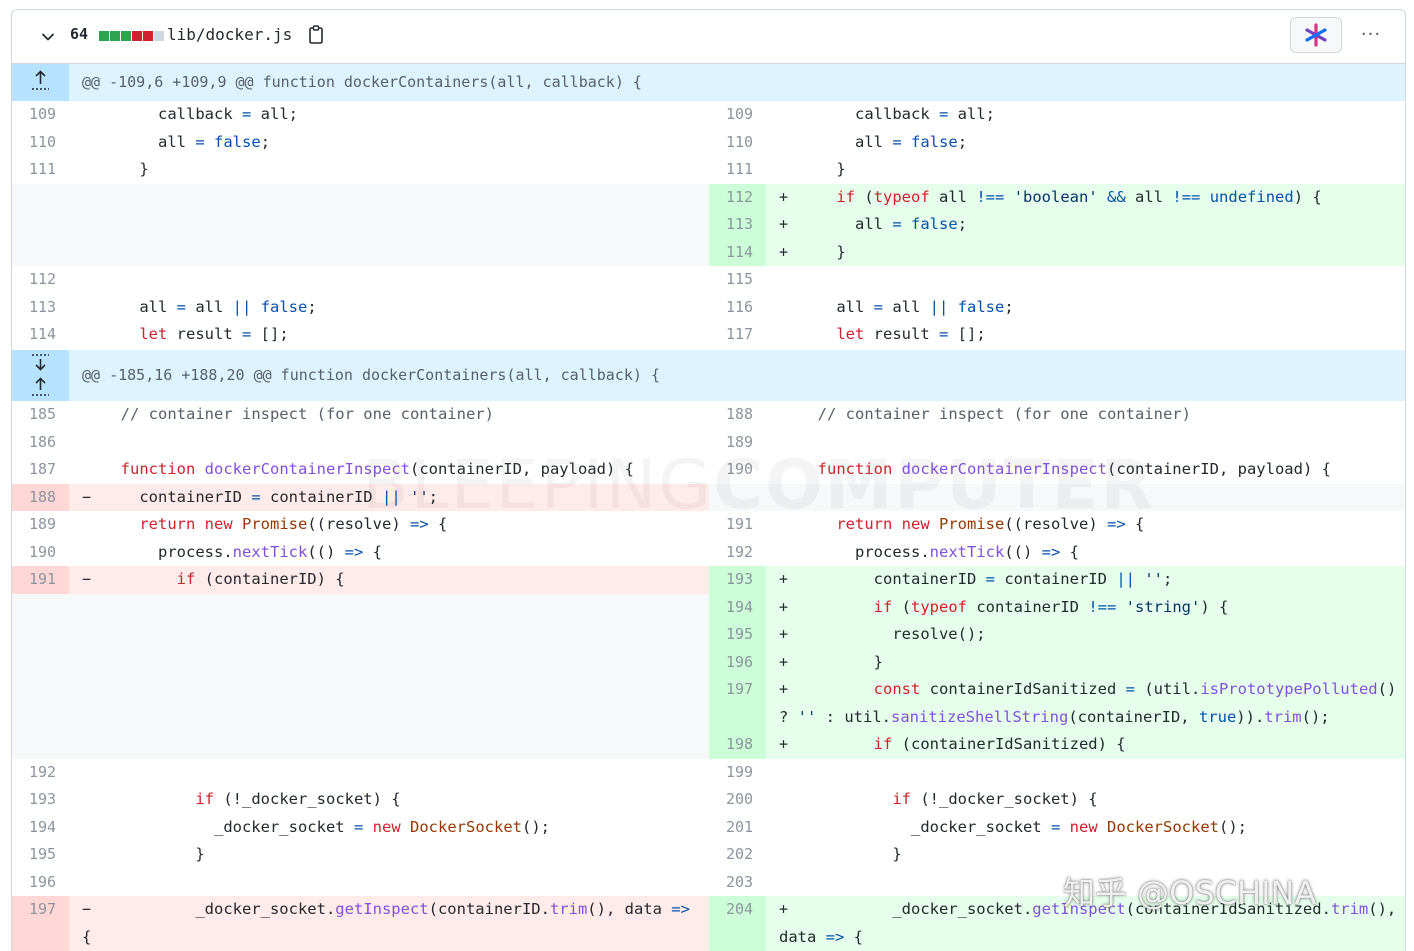 The image size is (1414, 951). I want to click on right-cell: 110 all = false;, so click(1057, 143).